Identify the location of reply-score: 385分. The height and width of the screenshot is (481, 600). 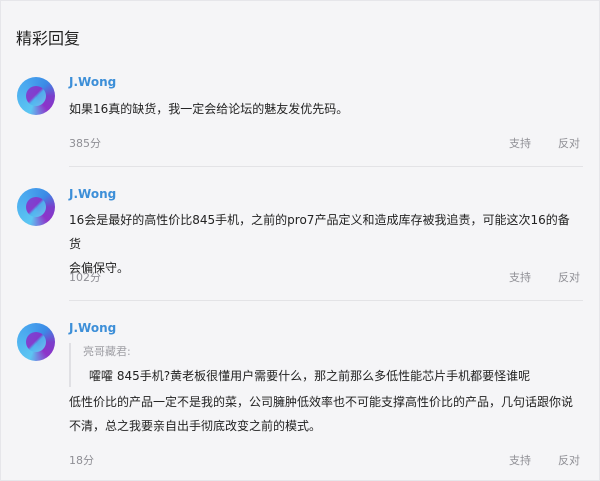
(85, 143).